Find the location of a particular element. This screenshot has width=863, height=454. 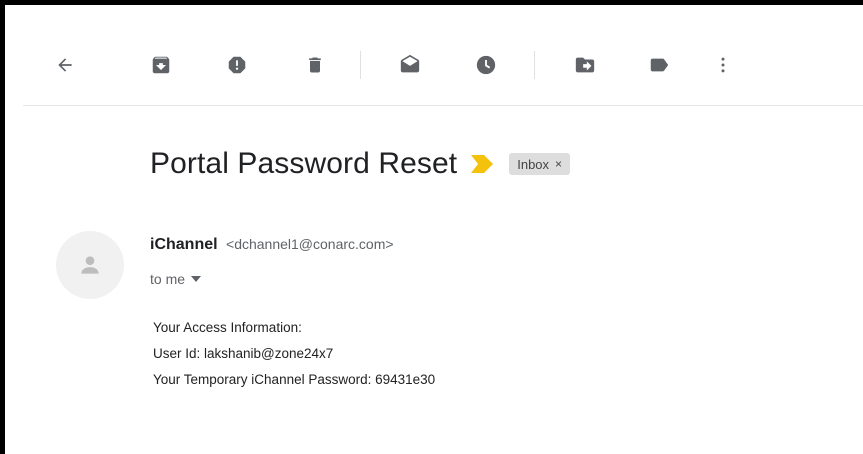

delete-icon is located at coordinates (315, 65).